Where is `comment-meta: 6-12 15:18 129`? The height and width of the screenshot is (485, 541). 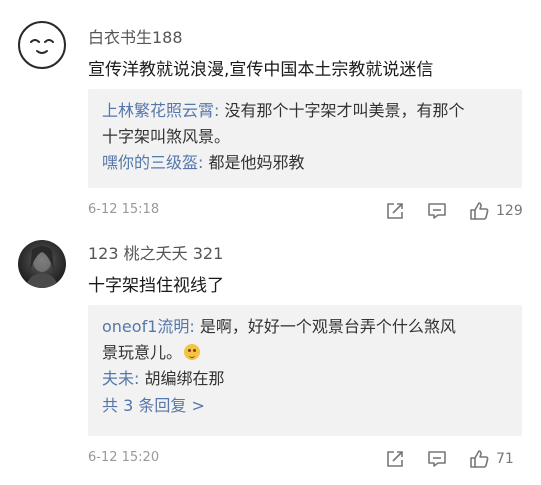
comment-meta: 6-12 15:18 129 is located at coordinates (305, 211).